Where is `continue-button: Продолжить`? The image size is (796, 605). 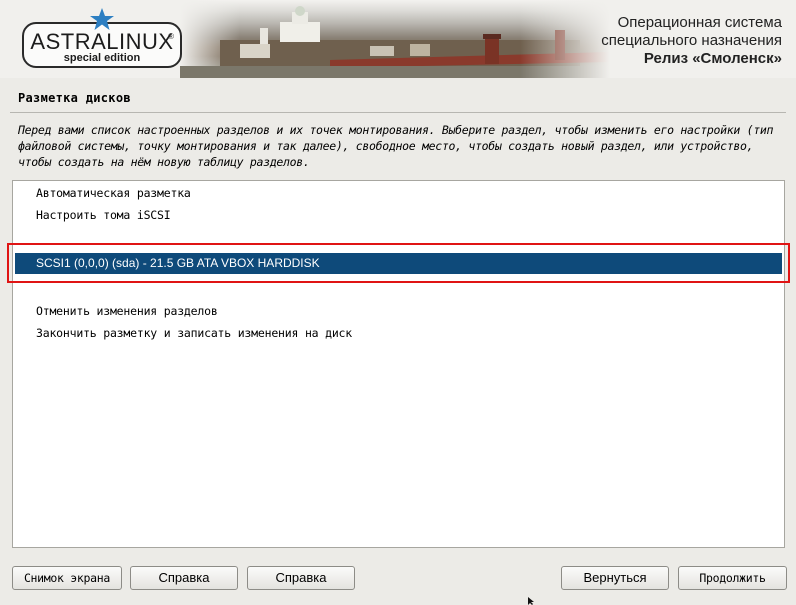 continue-button: Продолжить is located at coordinates (732, 578).